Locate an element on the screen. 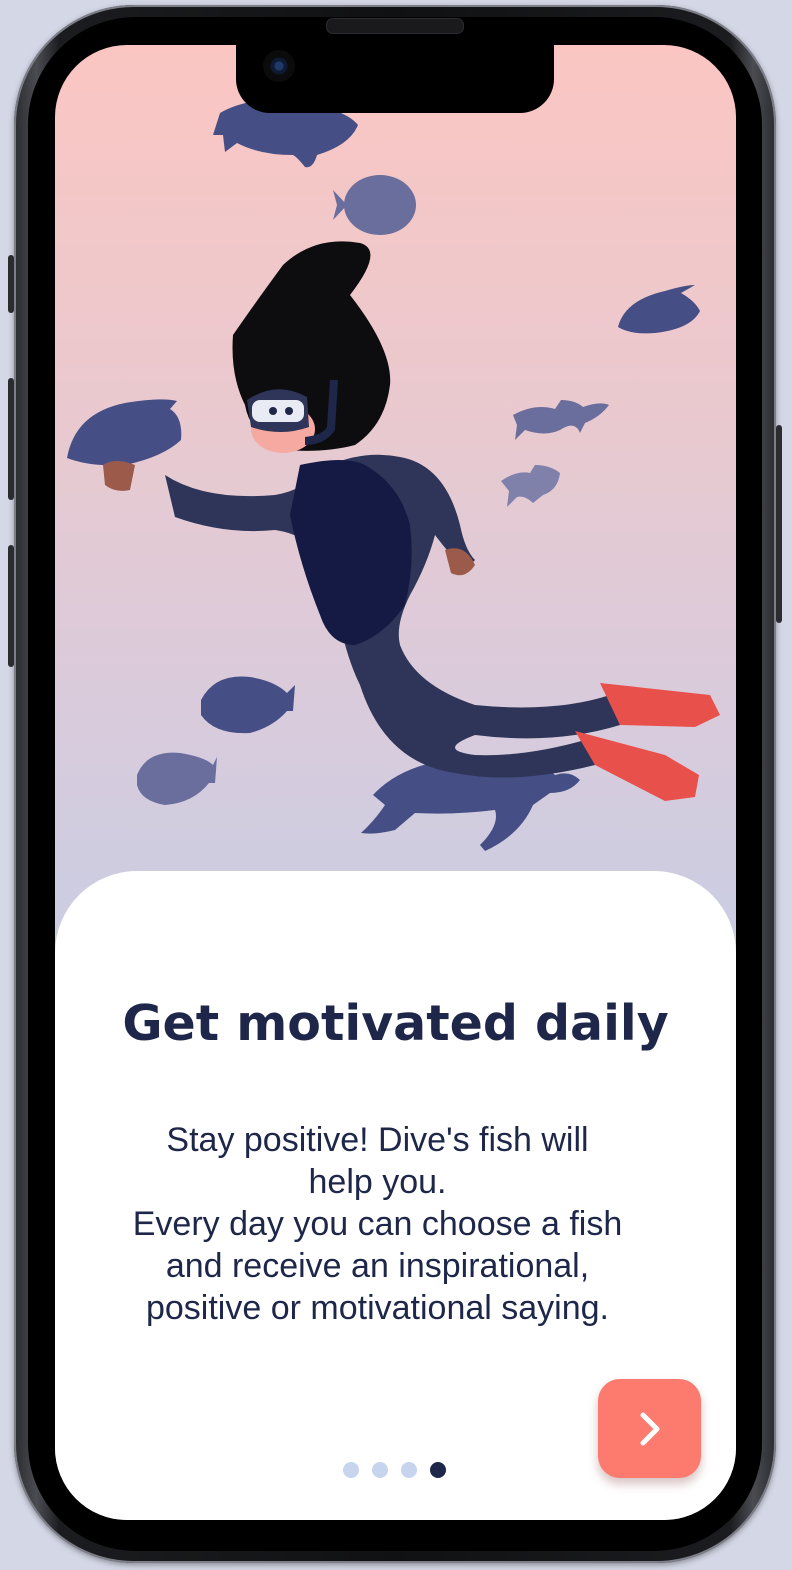 Image resolution: width=792 pixels, height=1570 pixels. description-line: Every day you can choose a fish is located at coordinates (377, 1224).